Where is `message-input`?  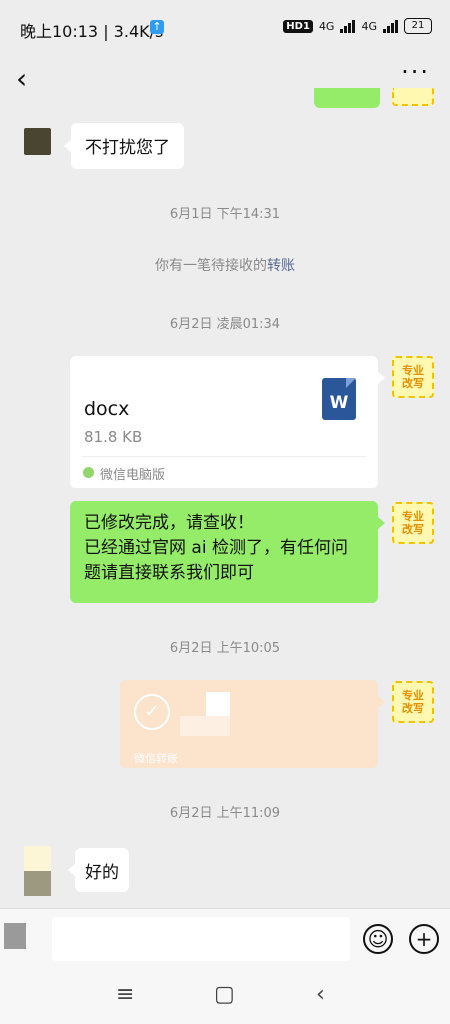
message-input is located at coordinates (201, 939).